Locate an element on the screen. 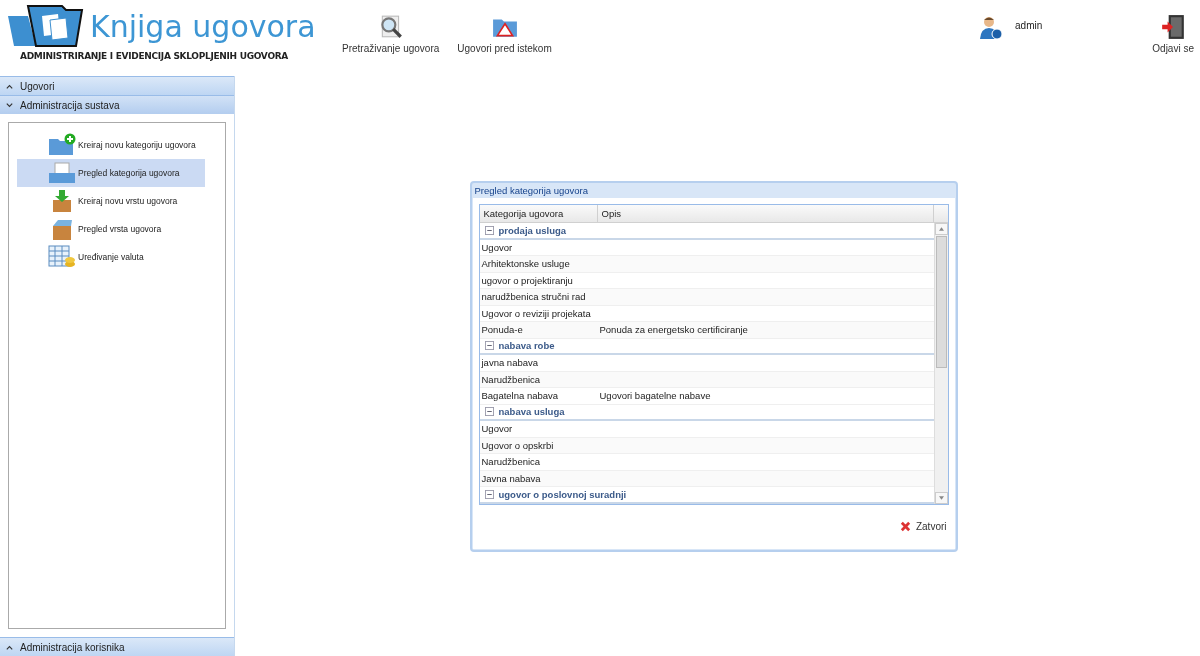 The image size is (1200, 656). table-cell-text: Javna nabava is located at coordinates (511, 478).